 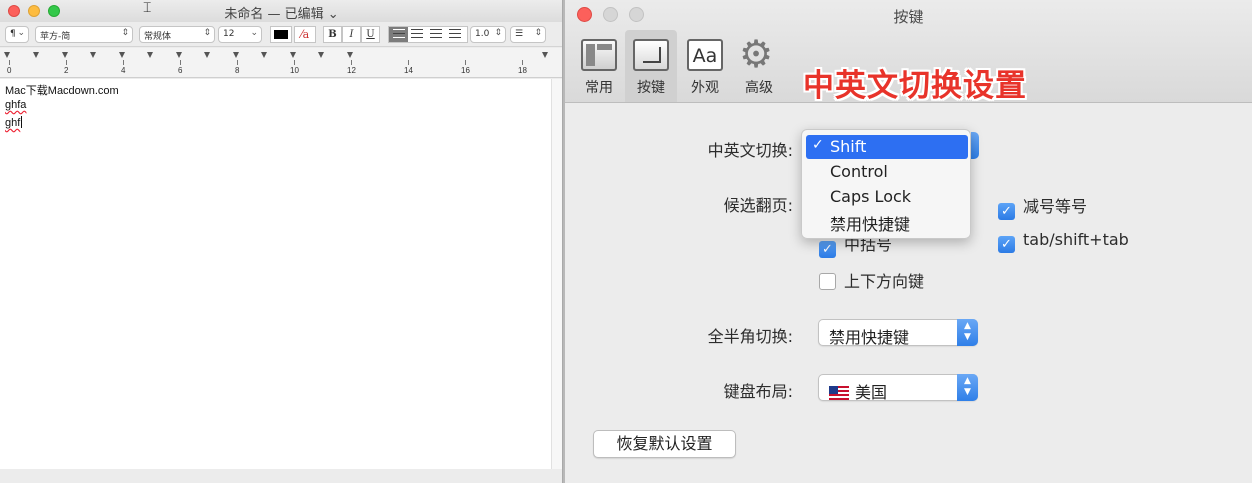 What do you see at coordinates (758, 391) in the screenshot?
I see `keyboard-layout-label: 键盘布局:` at bounding box center [758, 391].